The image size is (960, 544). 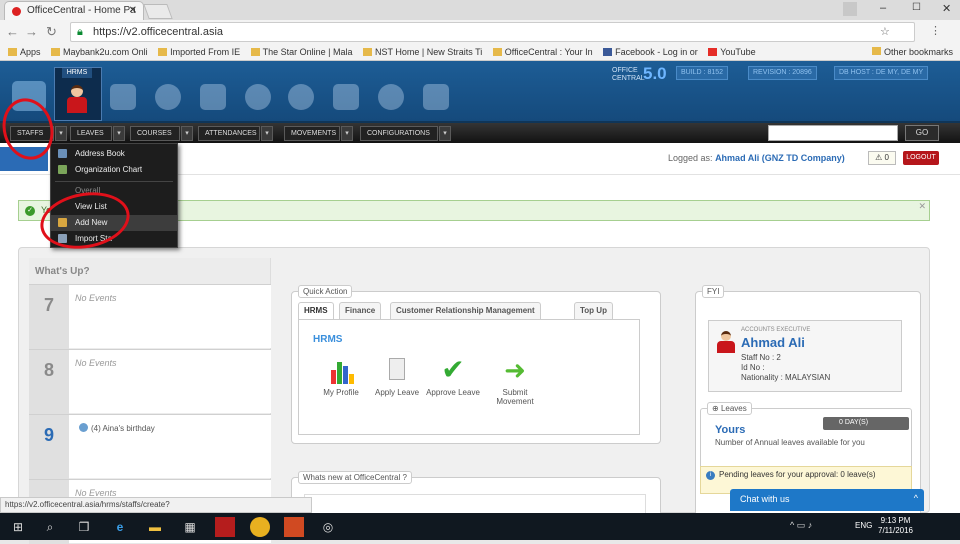 I want to click on menu-courses: COURSES ▾, so click(x=161, y=133).